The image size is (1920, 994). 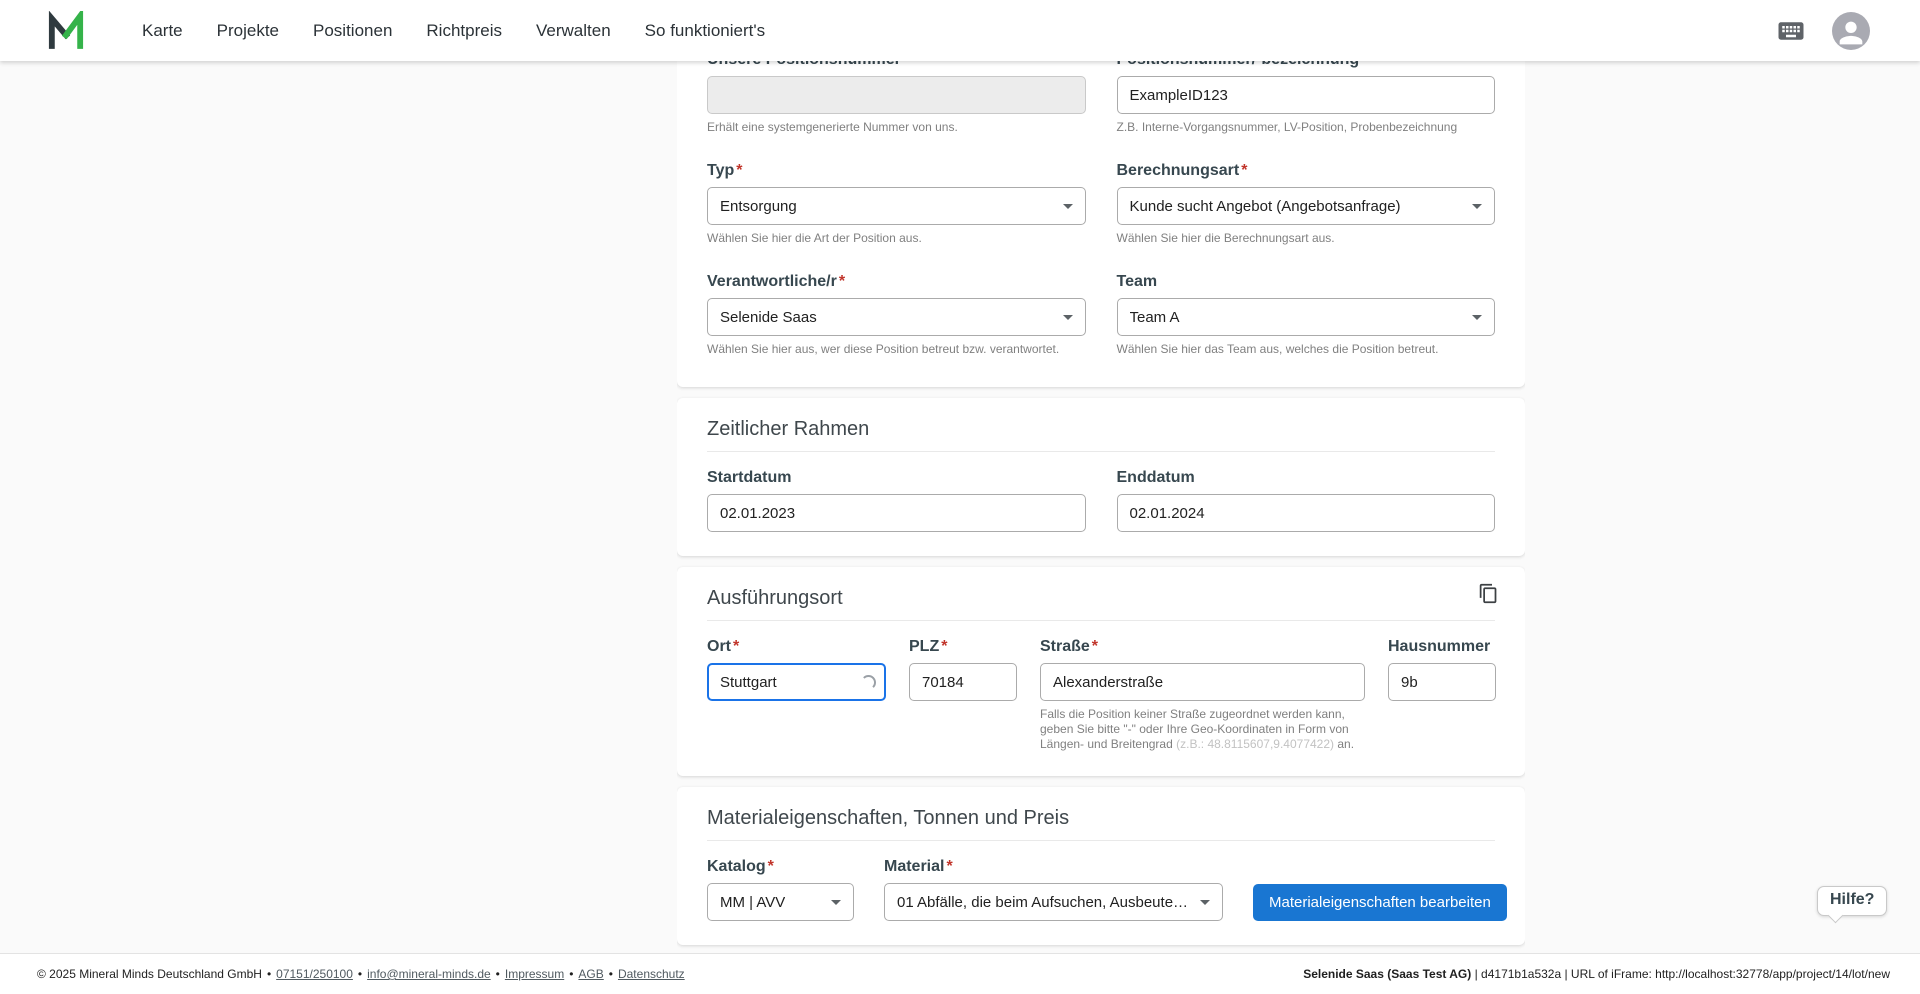 I want to click on datenschutz-link: Datenschutz, so click(x=651, y=974).